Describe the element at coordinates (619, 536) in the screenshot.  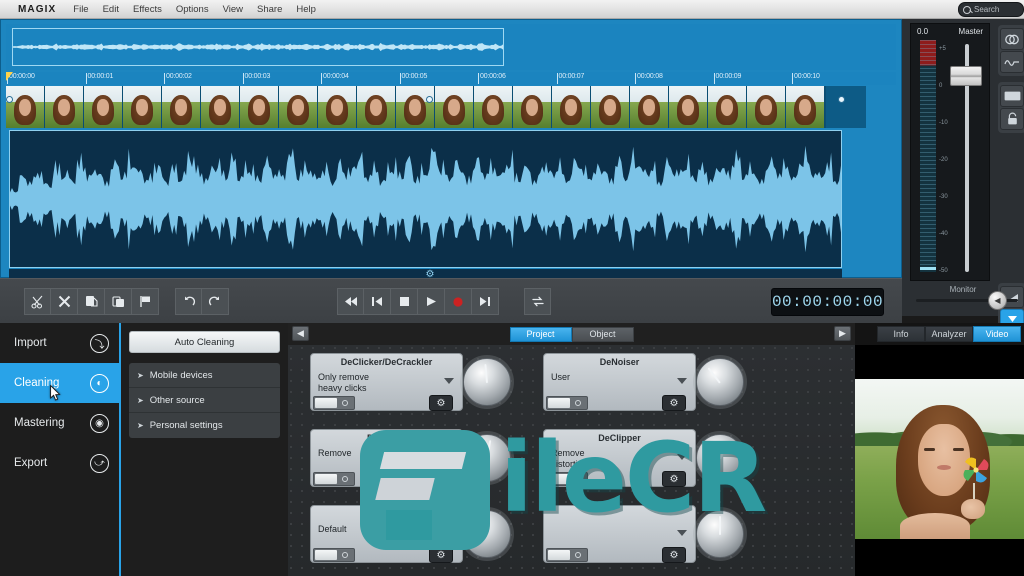
I see `effect-preset-dropdown` at that location.